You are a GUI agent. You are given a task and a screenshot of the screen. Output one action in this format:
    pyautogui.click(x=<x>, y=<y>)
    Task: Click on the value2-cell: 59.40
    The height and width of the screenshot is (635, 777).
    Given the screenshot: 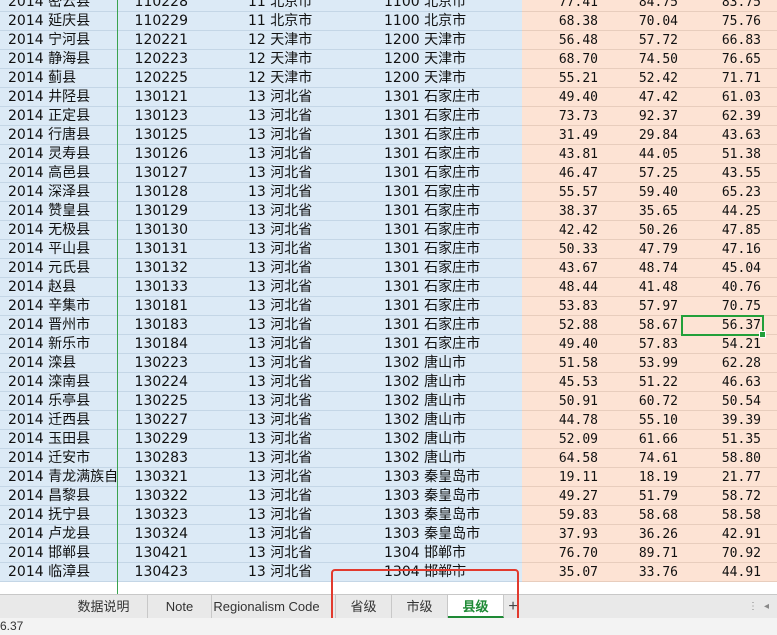 What is the action you would take?
    pyautogui.click(x=641, y=192)
    